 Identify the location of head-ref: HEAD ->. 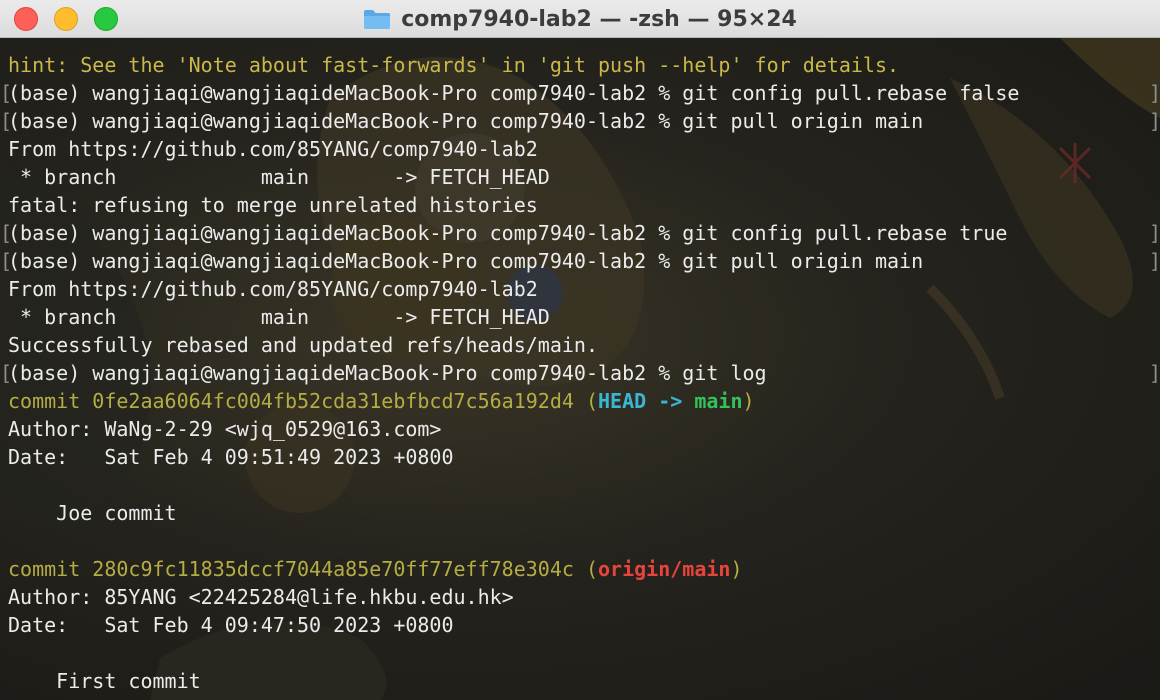
(646, 401).